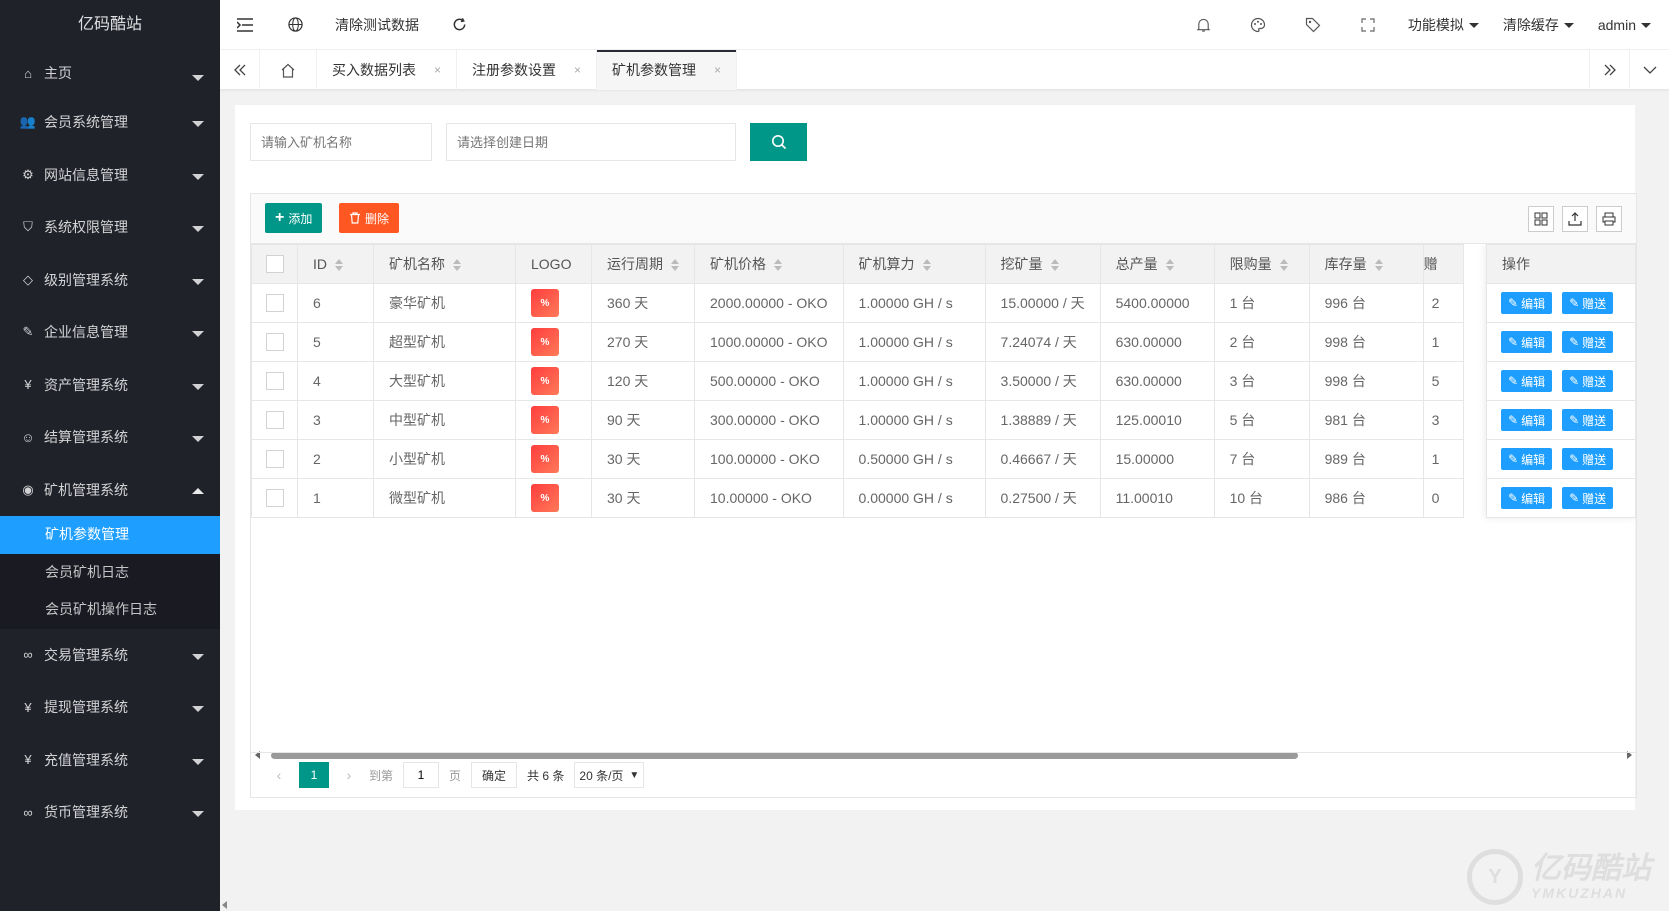 The width and height of the screenshot is (1669, 911). I want to click on tag-icon, so click(1313, 25).